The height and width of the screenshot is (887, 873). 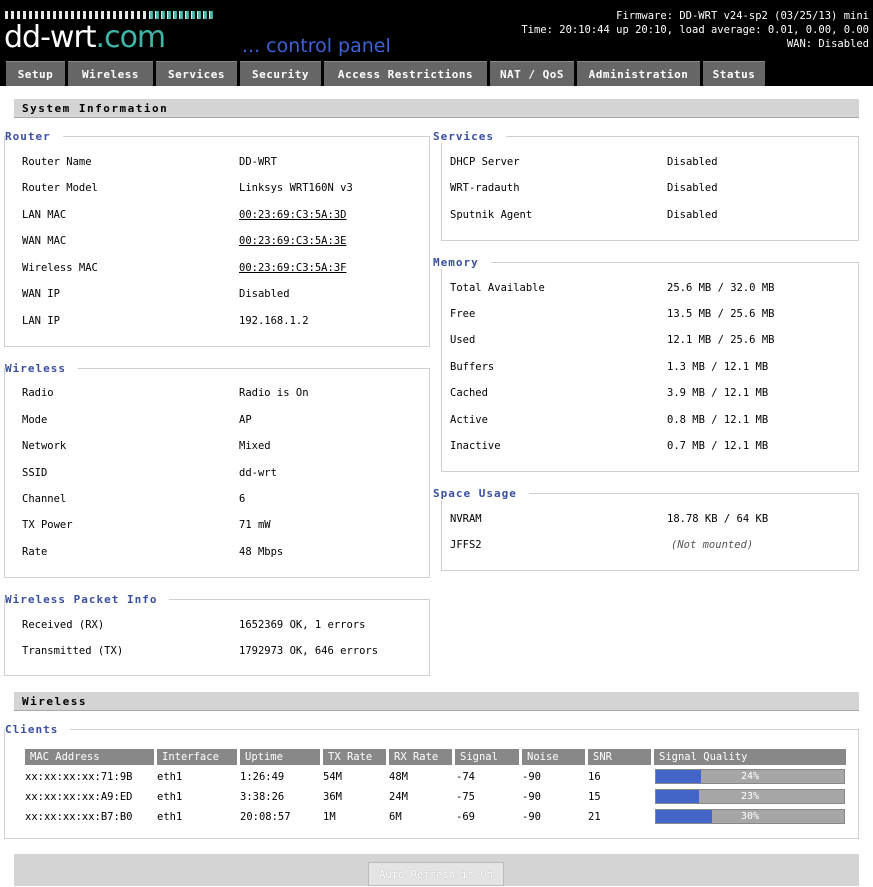 What do you see at coordinates (245, 420) in the screenshot?
I see `mode-value: AP` at bounding box center [245, 420].